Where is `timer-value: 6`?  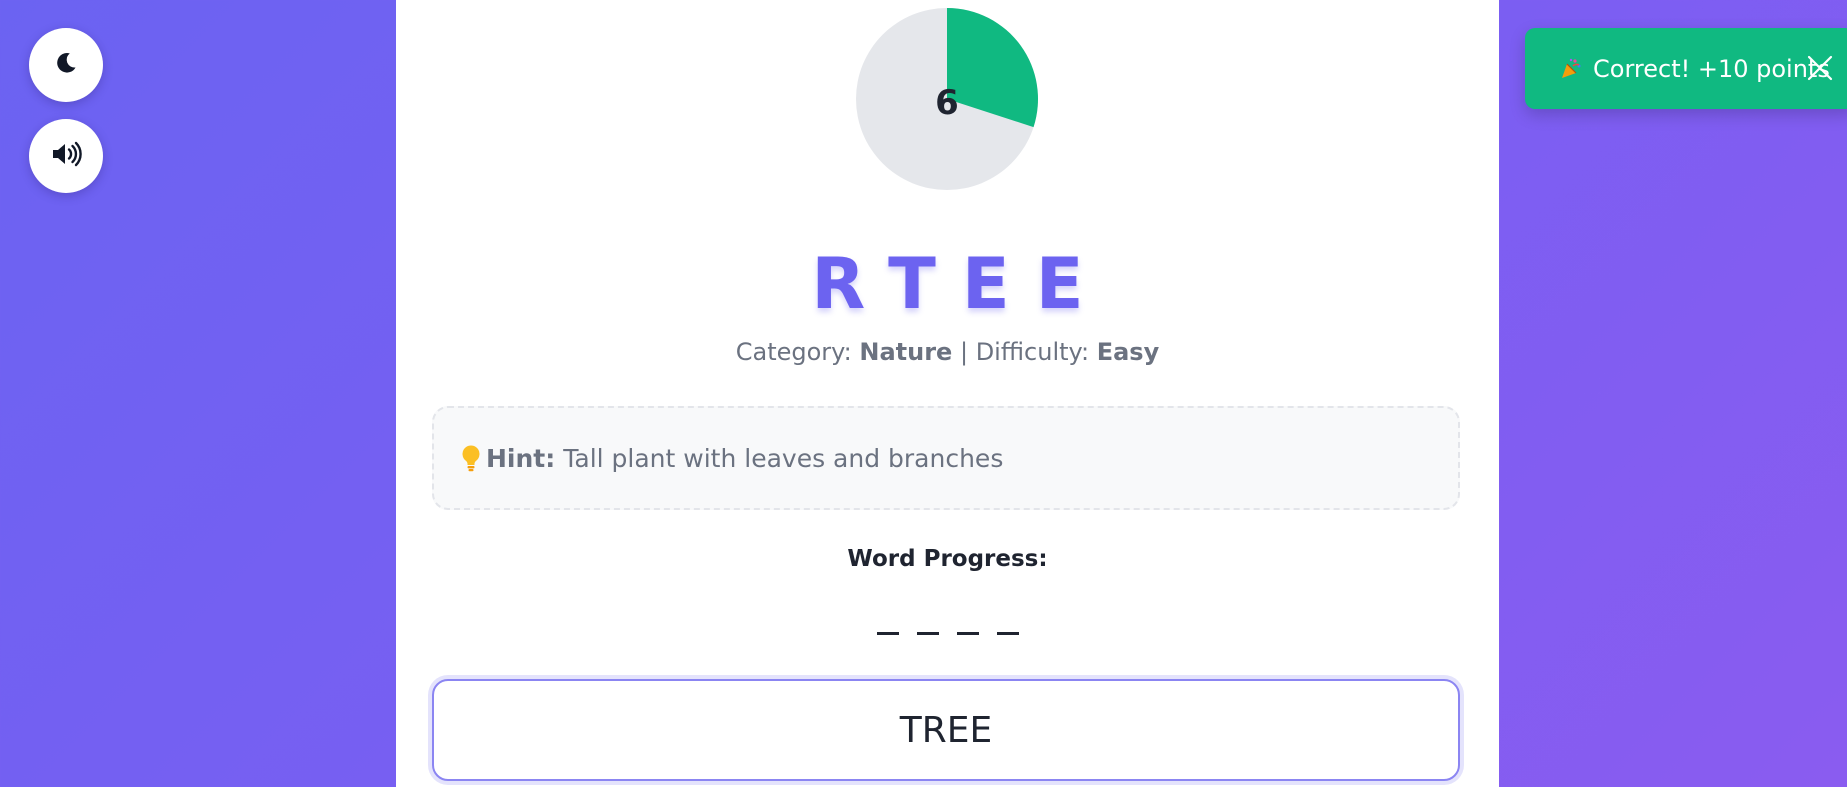 timer-value: 6 is located at coordinates (947, 103).